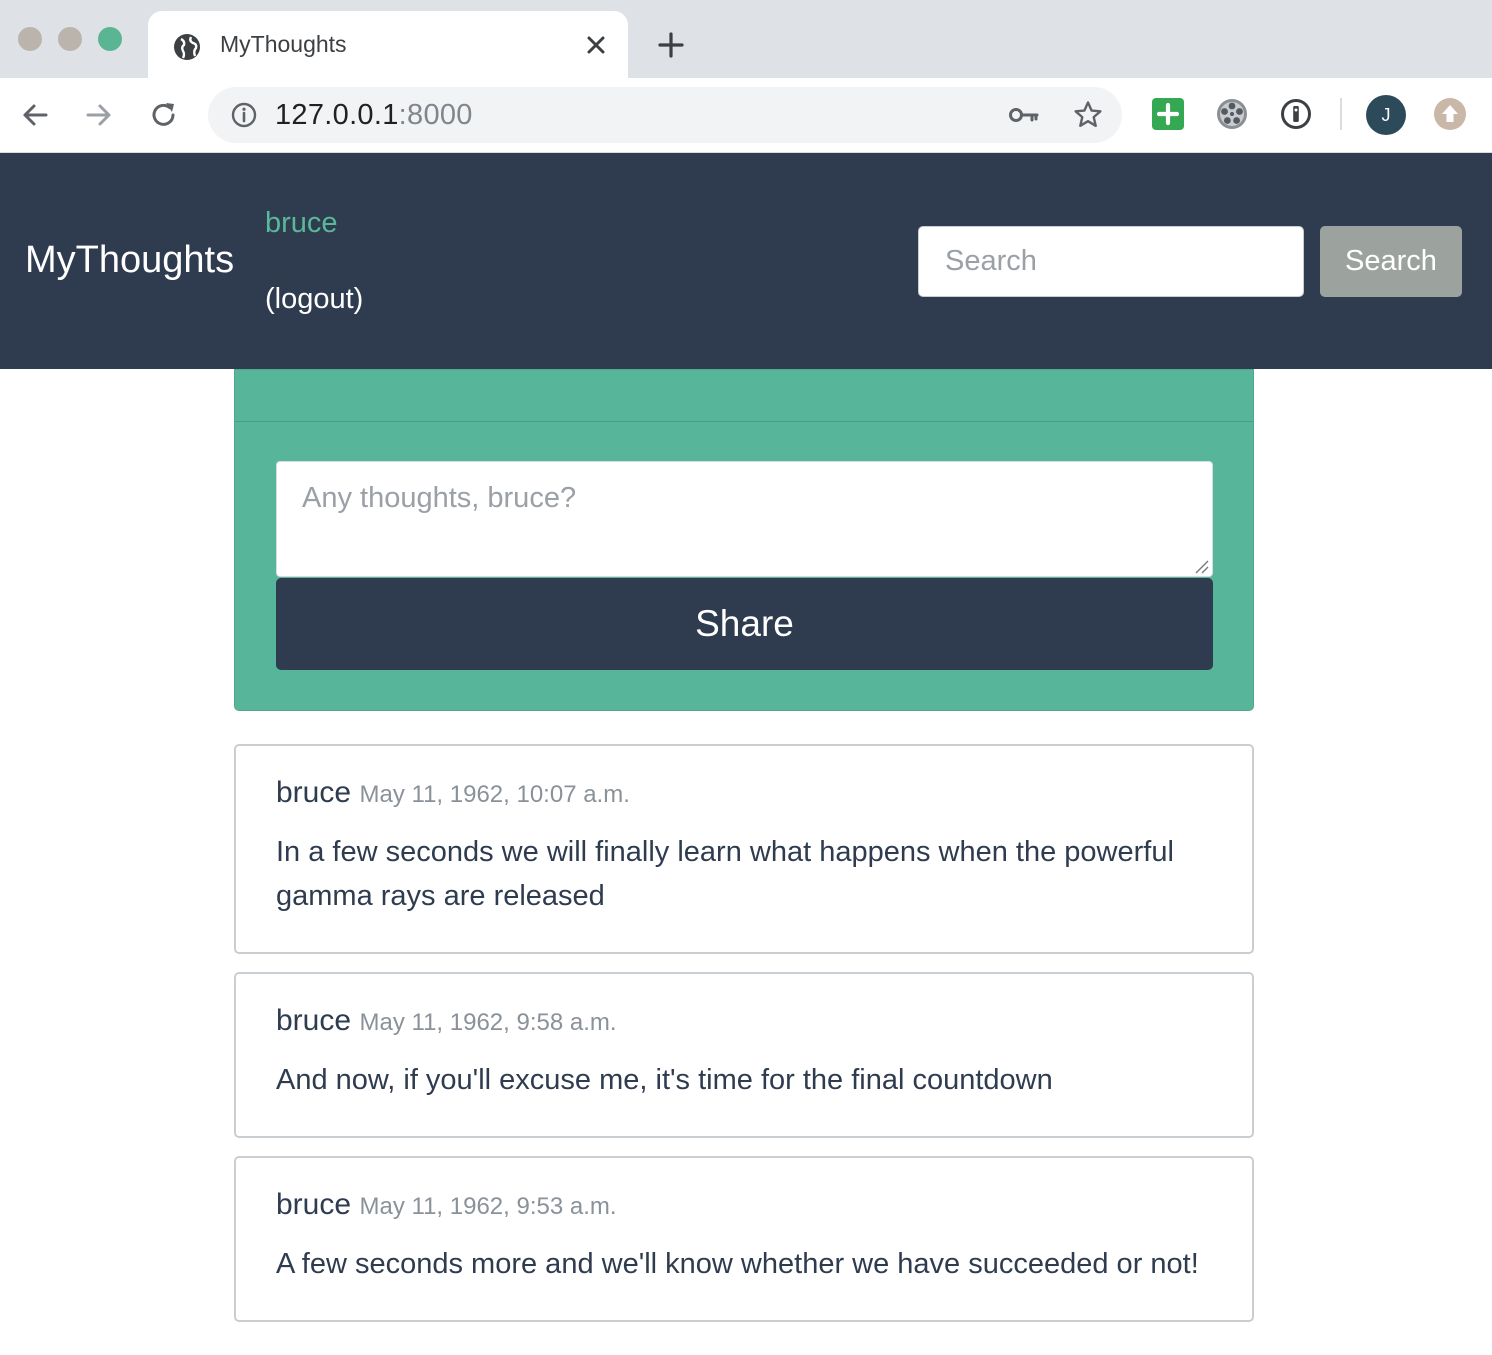 This screenshot has height=1355, width=1492. What do you see at coordinates (99, 115) in the screenshot?
I see `arrow-right-icon` at bounding box center [99, 115].